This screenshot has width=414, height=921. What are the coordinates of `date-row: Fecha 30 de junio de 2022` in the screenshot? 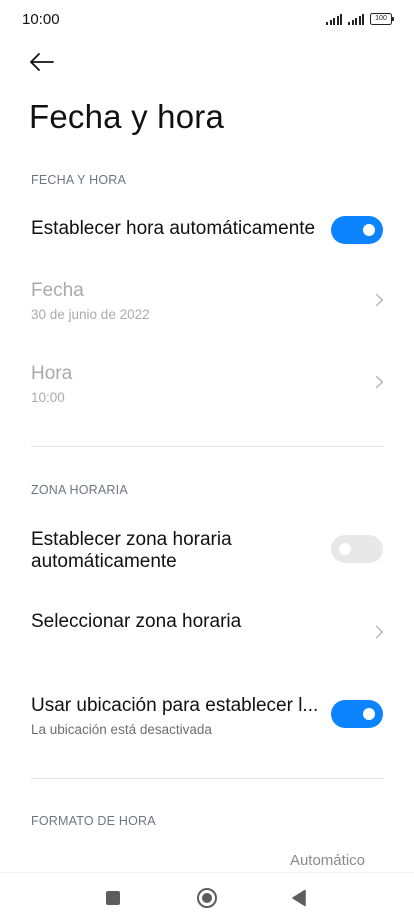 It's located at (207, 303).